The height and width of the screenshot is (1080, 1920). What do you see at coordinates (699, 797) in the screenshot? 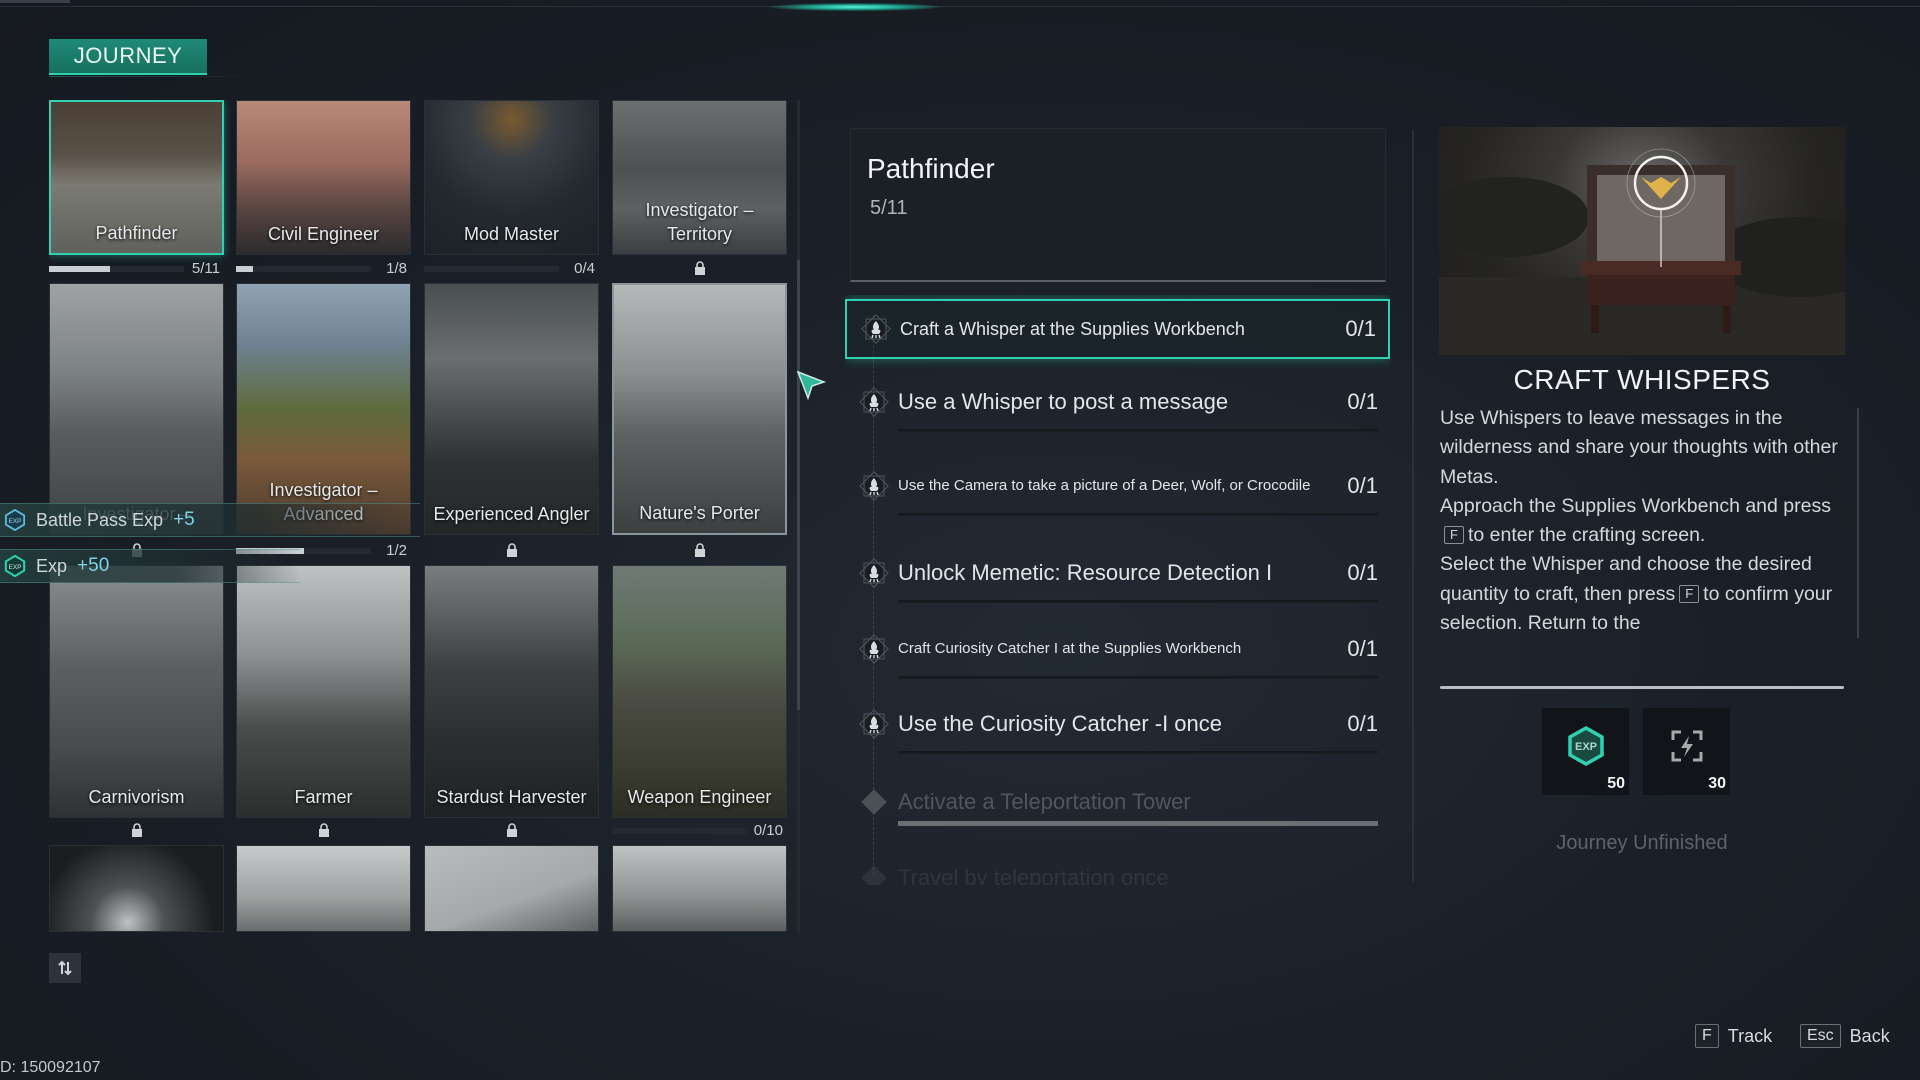
I see `card-title: Weapon Engineer` at bounding box center [699, 797].